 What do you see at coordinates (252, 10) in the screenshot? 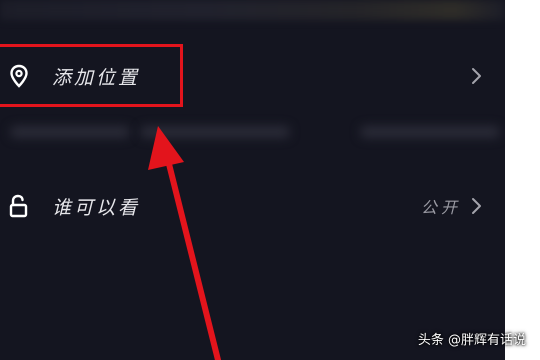
I see `blurred-top-content` at bounding box center [252, 10].